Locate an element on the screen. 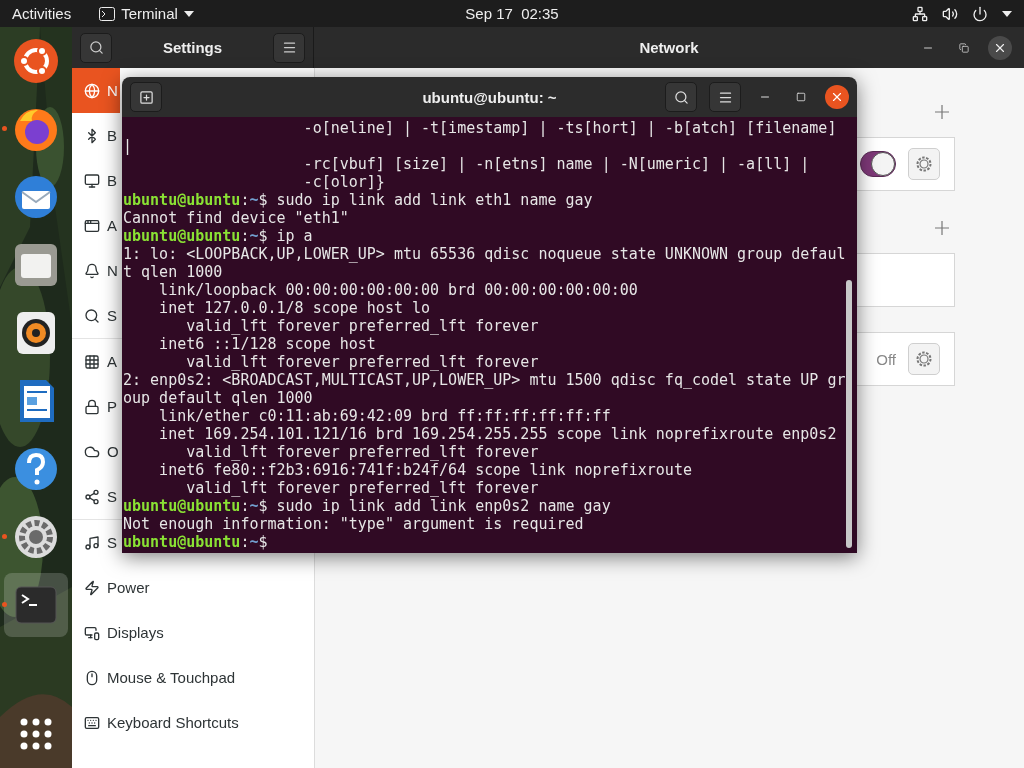 Image resolution: width=1024 pixels, height=768 pixels. terminal-line: ubuntu@ubuntu:~$ sudo ip link add link enp0s2 name gay is located at coordinates (367, 506).